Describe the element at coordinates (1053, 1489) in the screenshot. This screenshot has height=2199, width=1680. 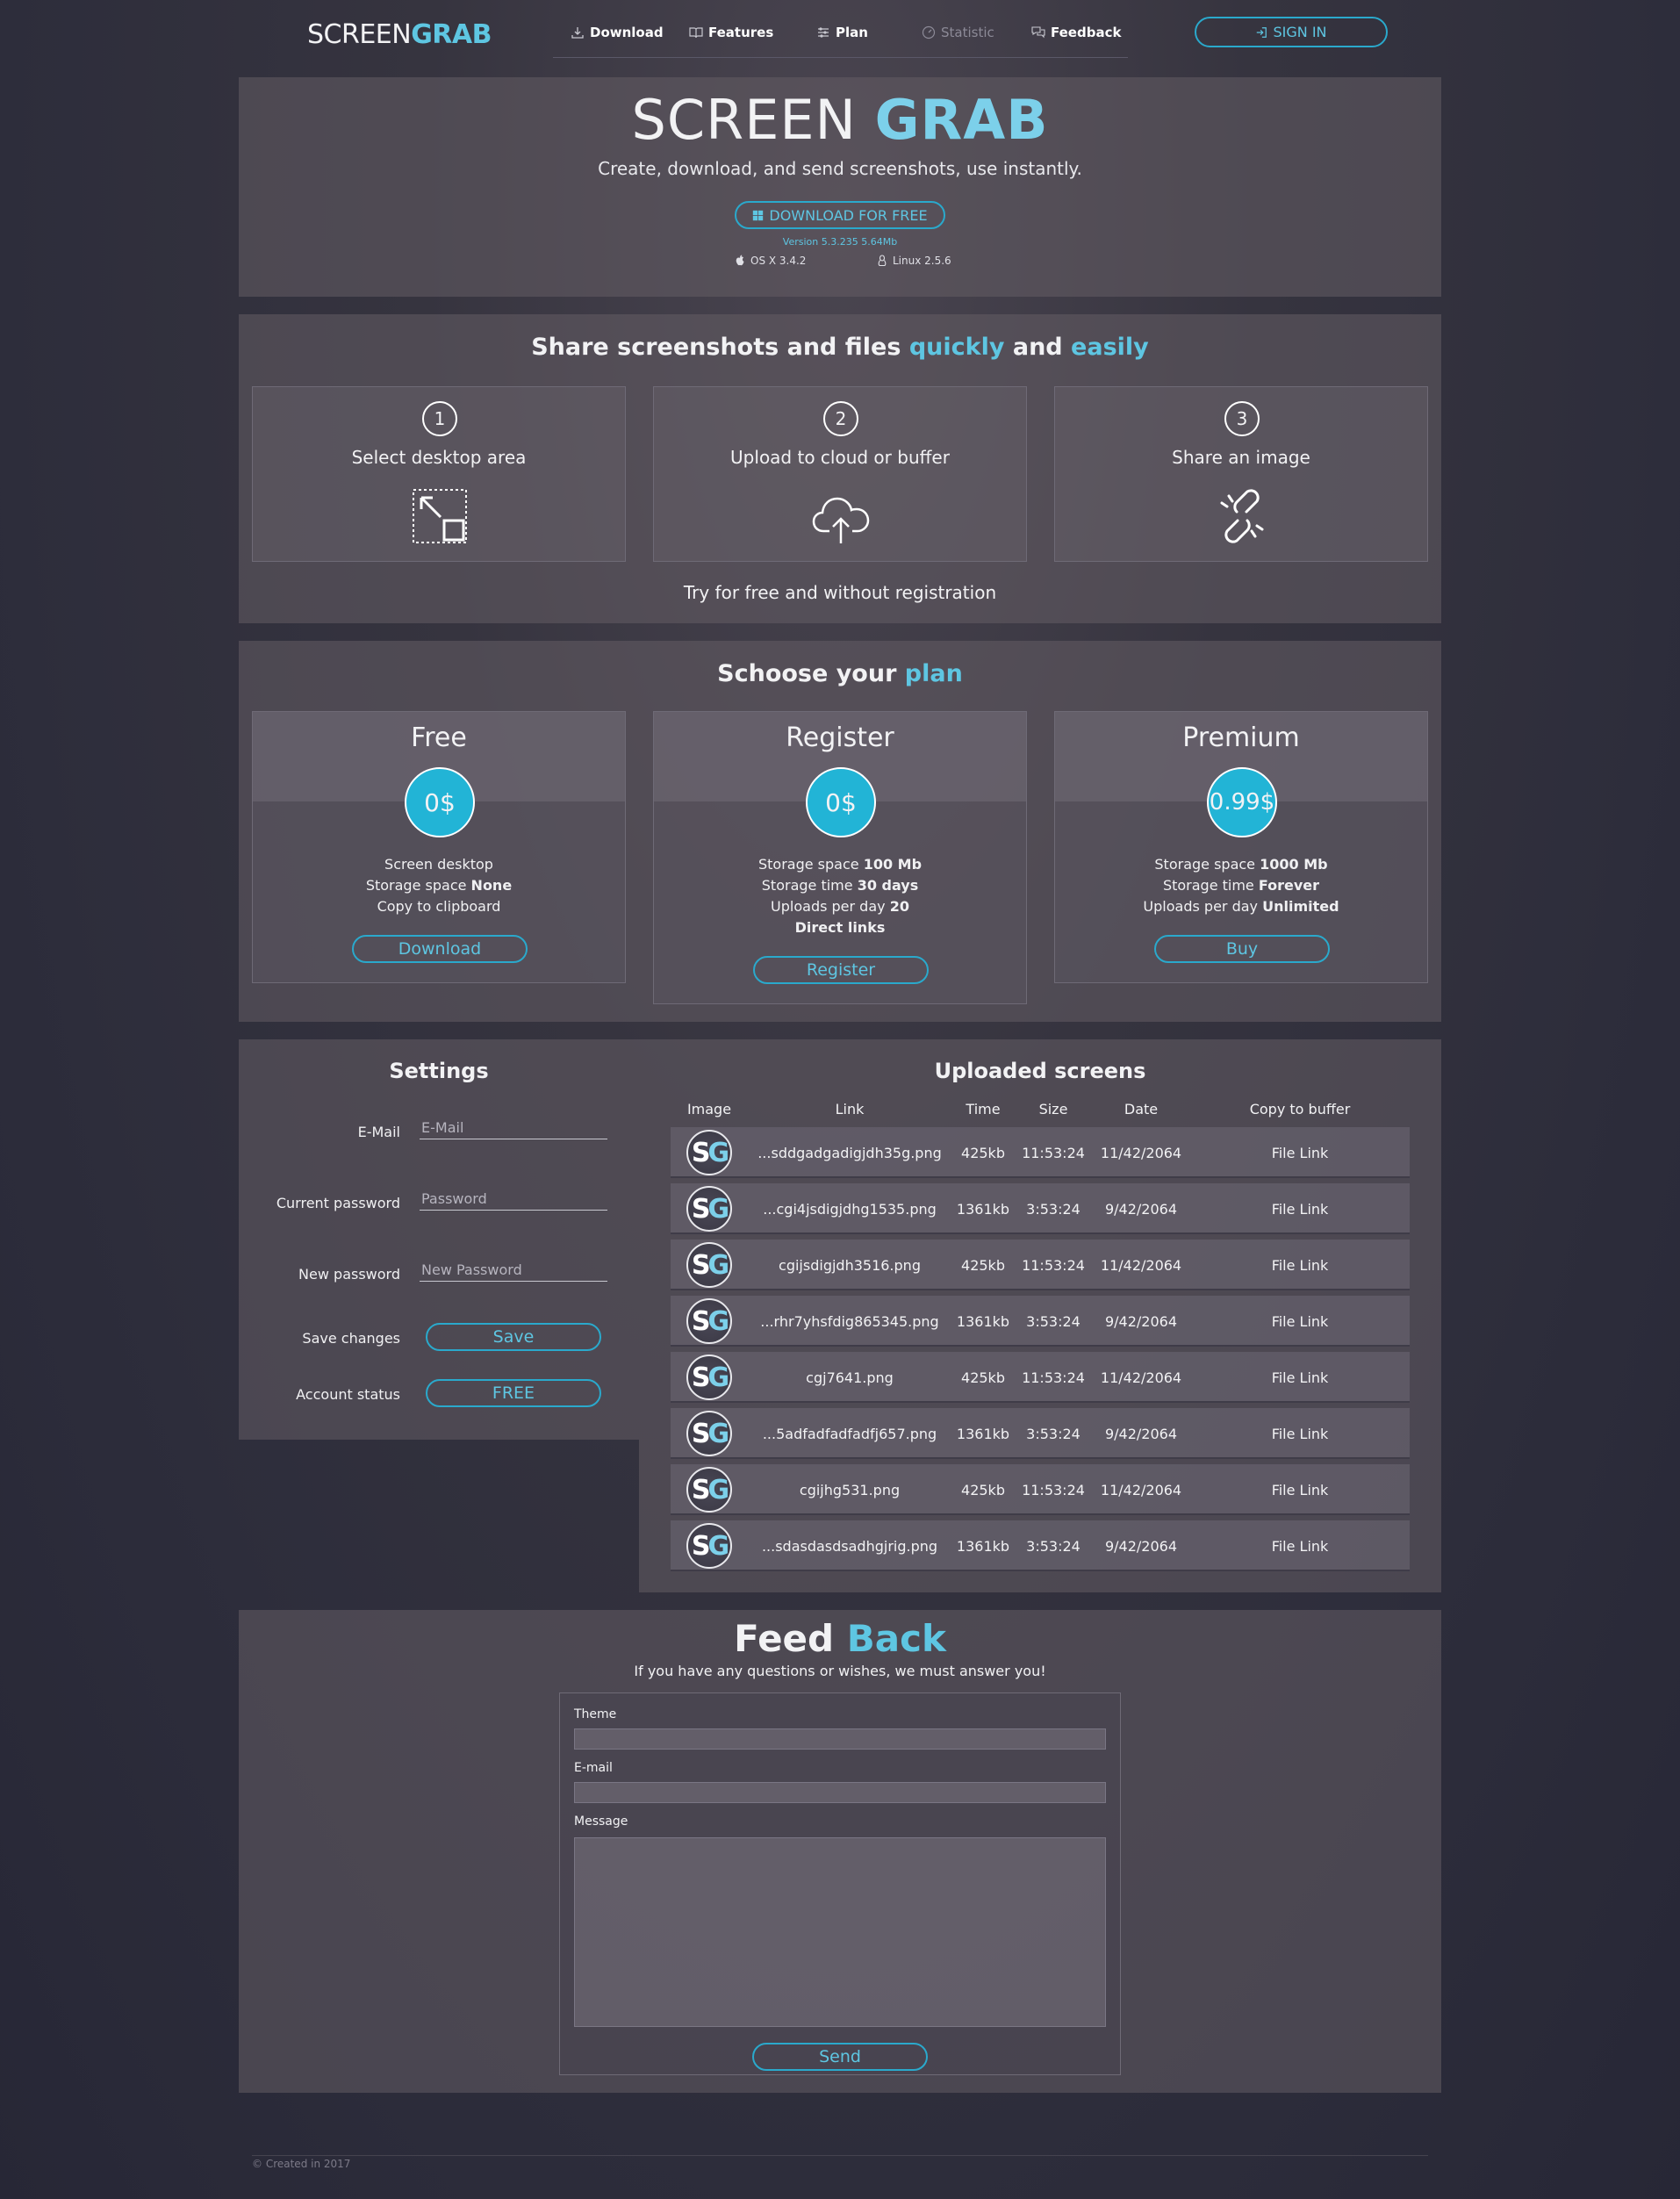
I see `upload-time: 11:53:24` at that location.